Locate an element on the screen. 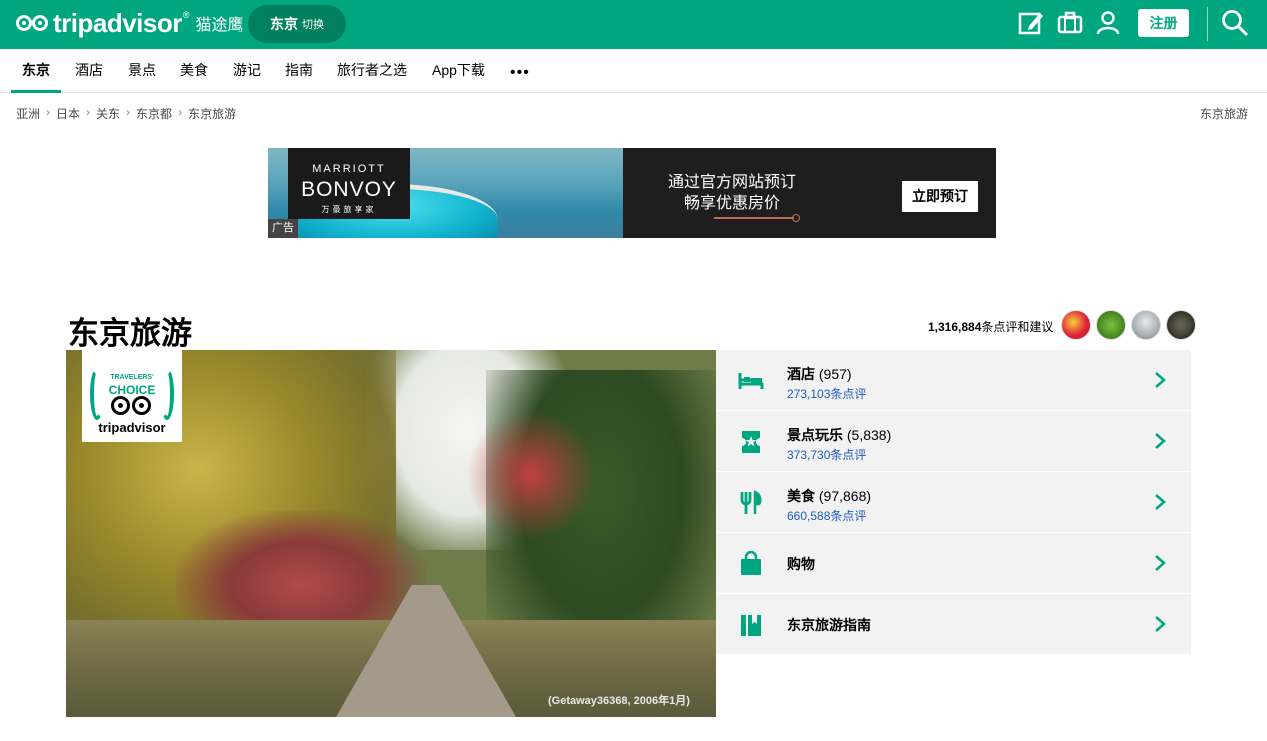 The height and width of the screenshot is (741, 1267). breadcrumb-asia: 亚洲 is located at coordinates (28, 113).